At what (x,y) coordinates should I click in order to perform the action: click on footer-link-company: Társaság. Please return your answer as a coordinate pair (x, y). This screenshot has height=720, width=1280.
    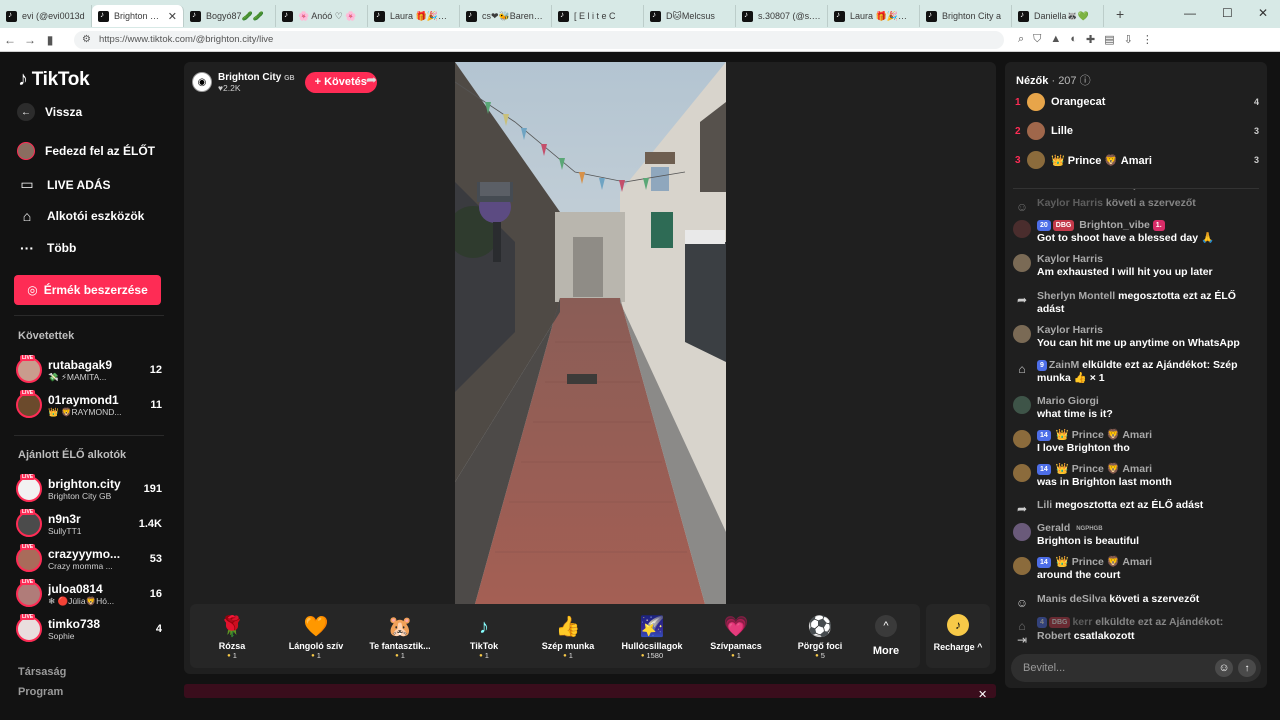
    Looking at the image, I should click on (42, 672).